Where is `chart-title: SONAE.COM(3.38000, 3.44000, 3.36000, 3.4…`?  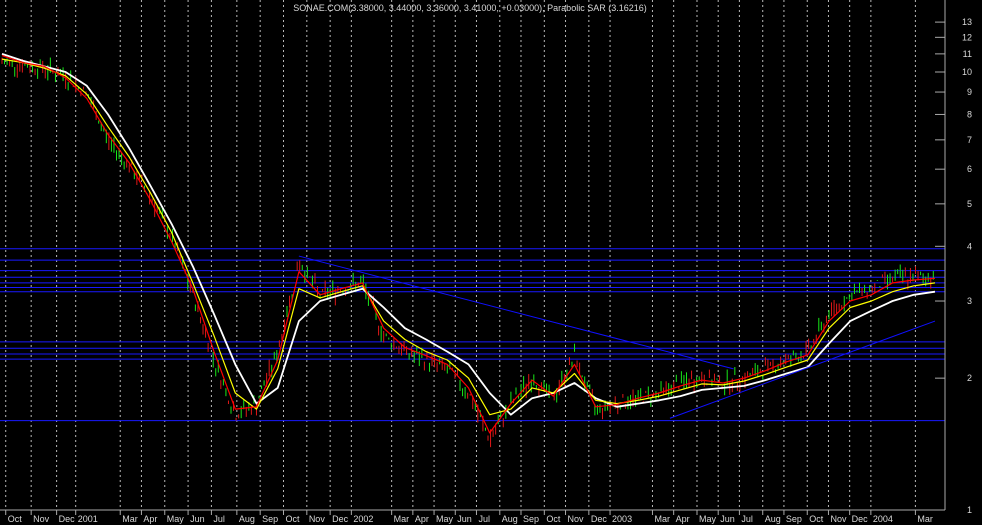
chart-title: SONAE.COM(3.38000, 3.44000, 3.36000, 3.4… is located at coordinates (469, 8).